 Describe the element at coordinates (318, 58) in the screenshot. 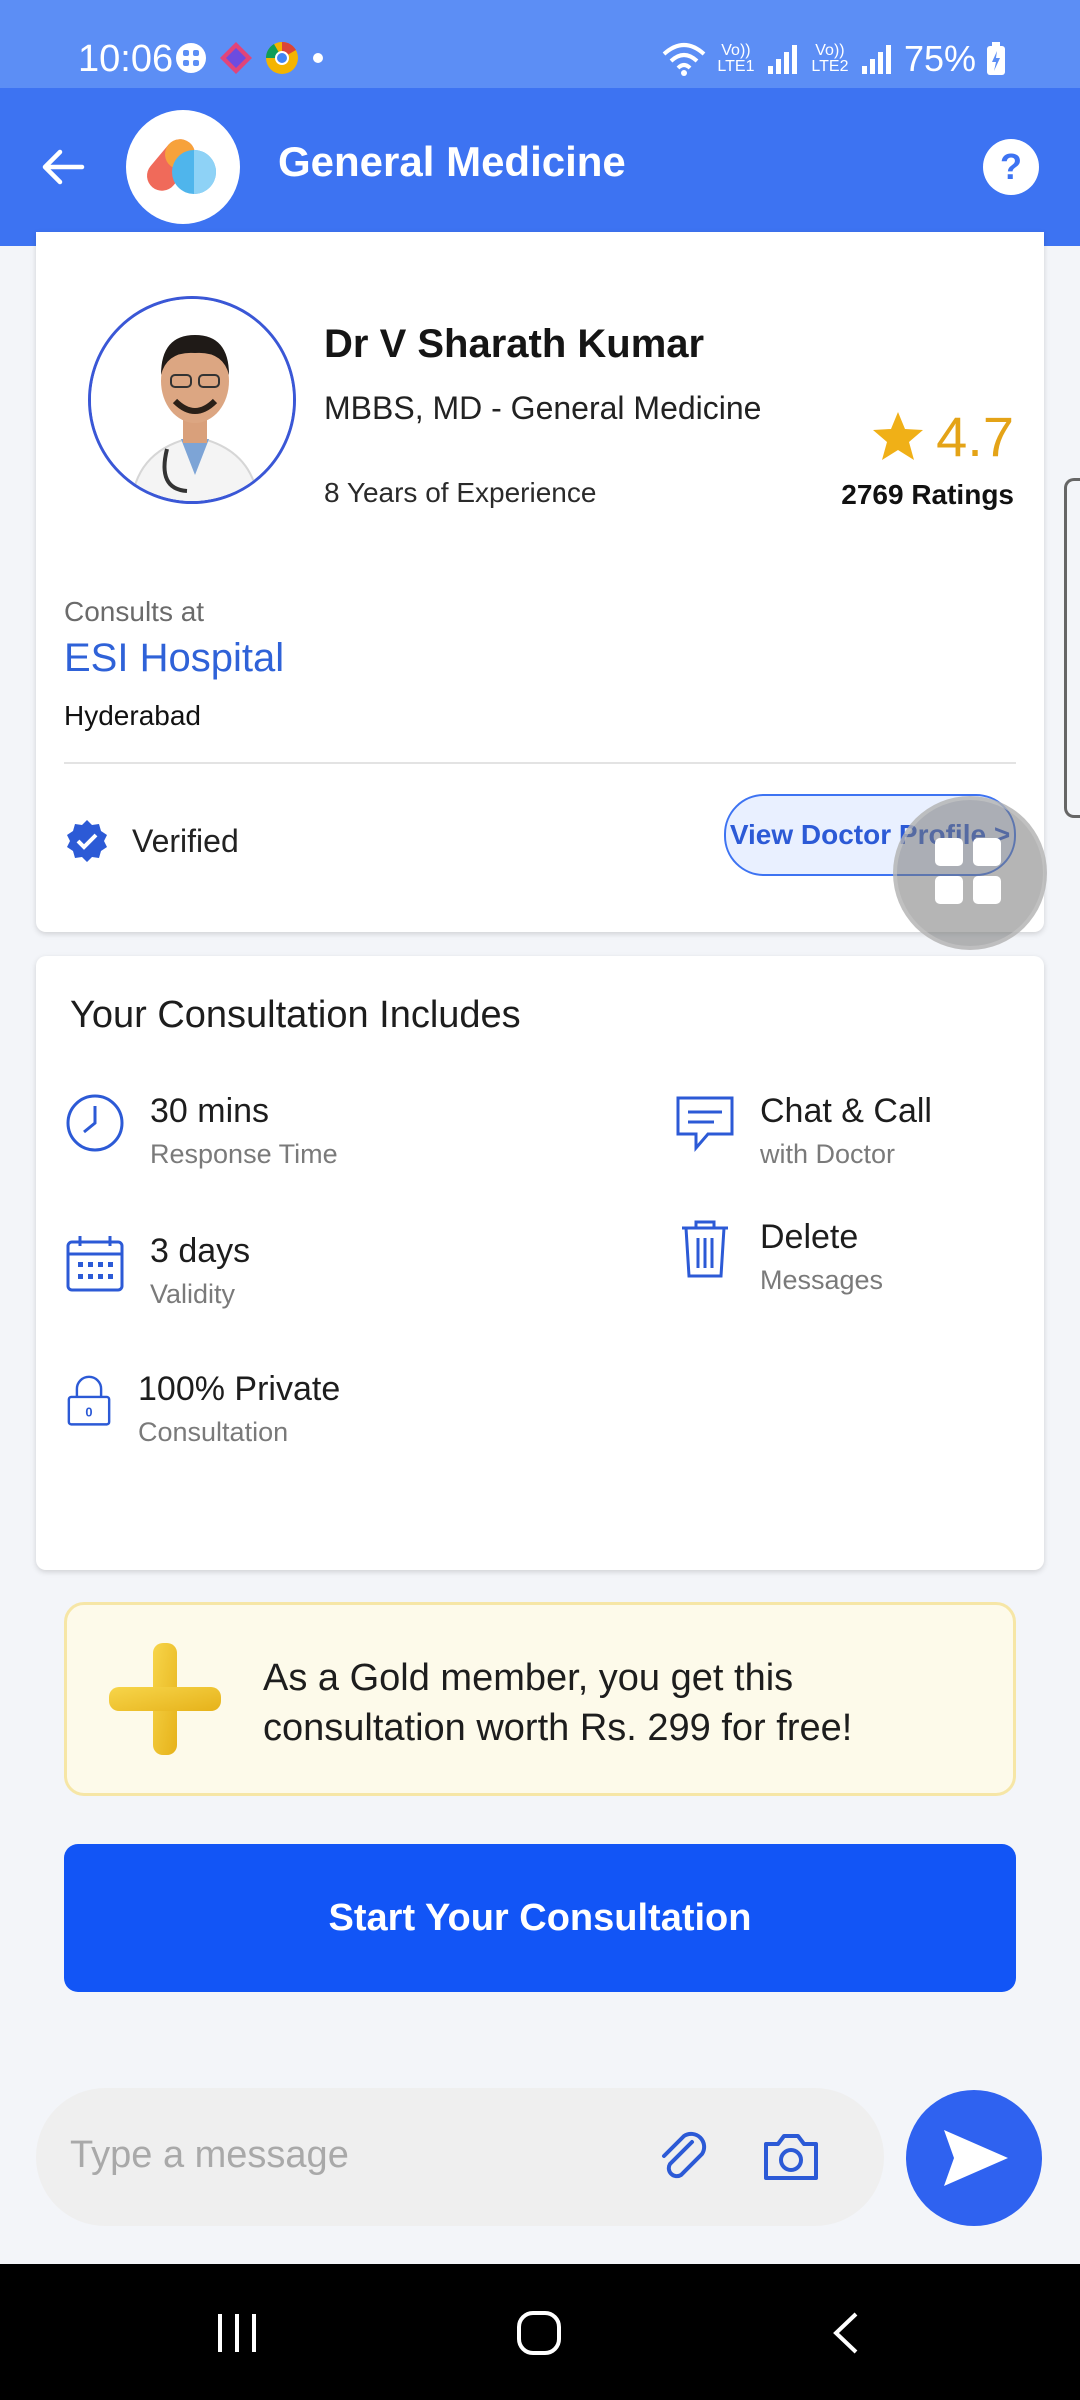

I see `dot-icon` at that location.